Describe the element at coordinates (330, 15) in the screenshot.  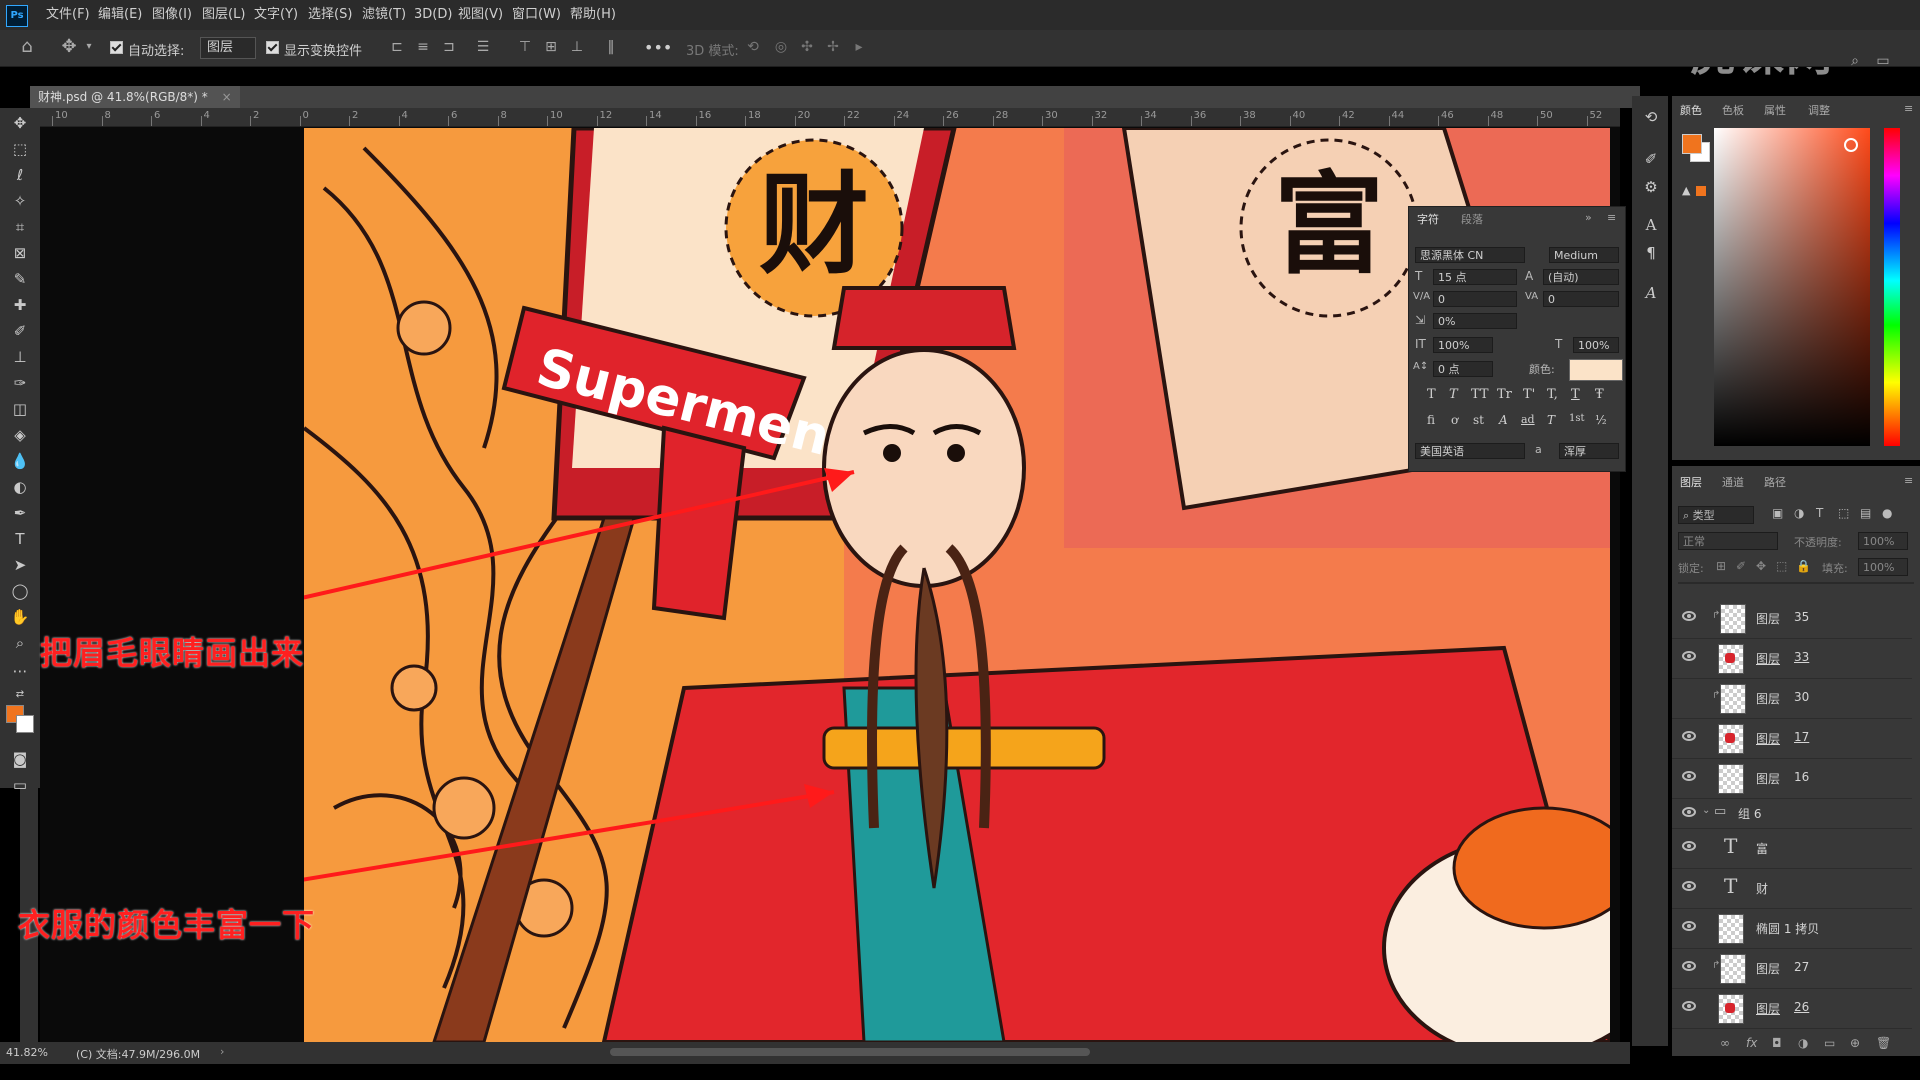
I see `menu-select: 选择(S)` at that location.